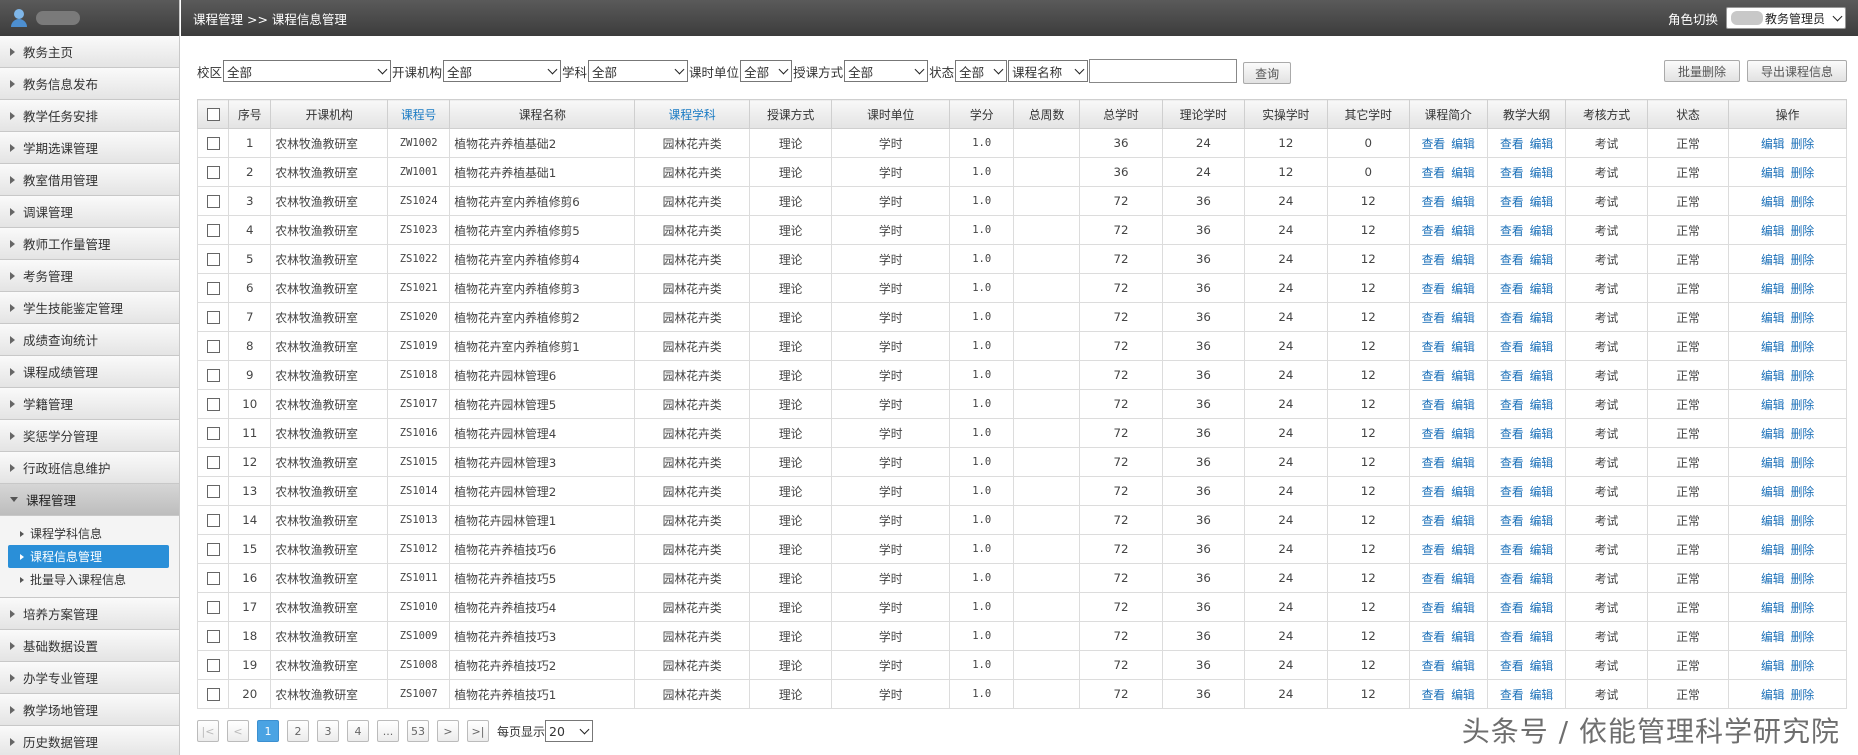 This screenshot has height=755, width=1858. I want to click on search-field-select: 课程名称, so click(1048, 71).